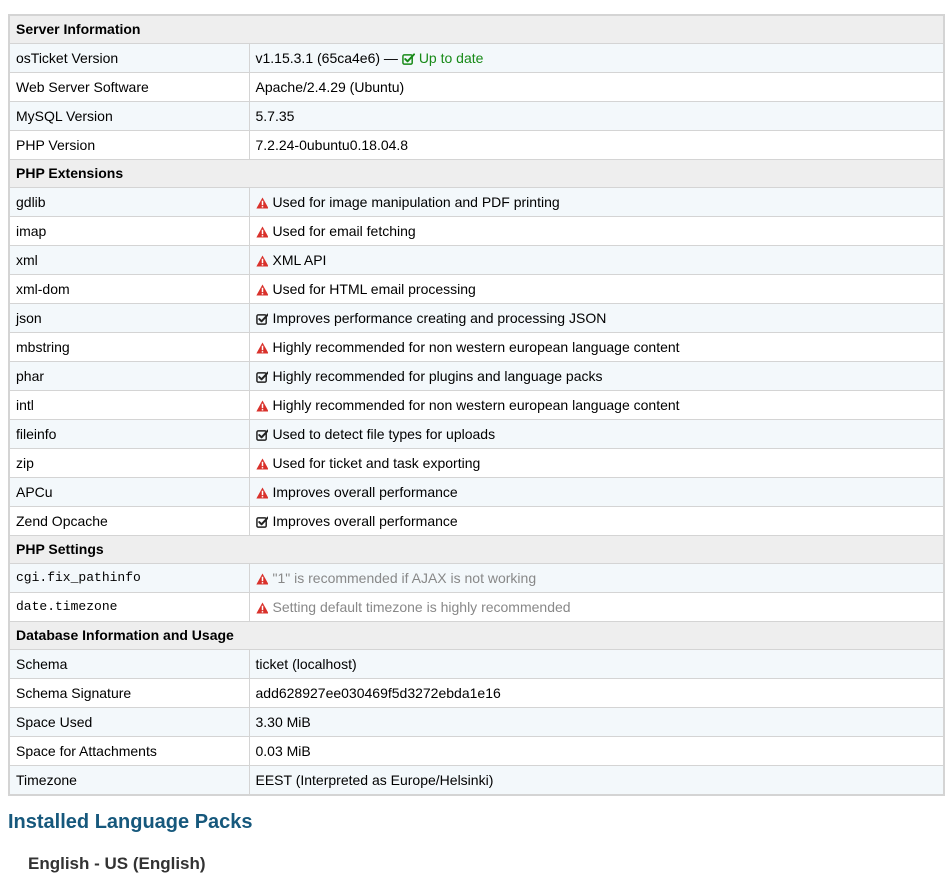  I want to click on section-title: Database Information and Usage, so click(476, 635).